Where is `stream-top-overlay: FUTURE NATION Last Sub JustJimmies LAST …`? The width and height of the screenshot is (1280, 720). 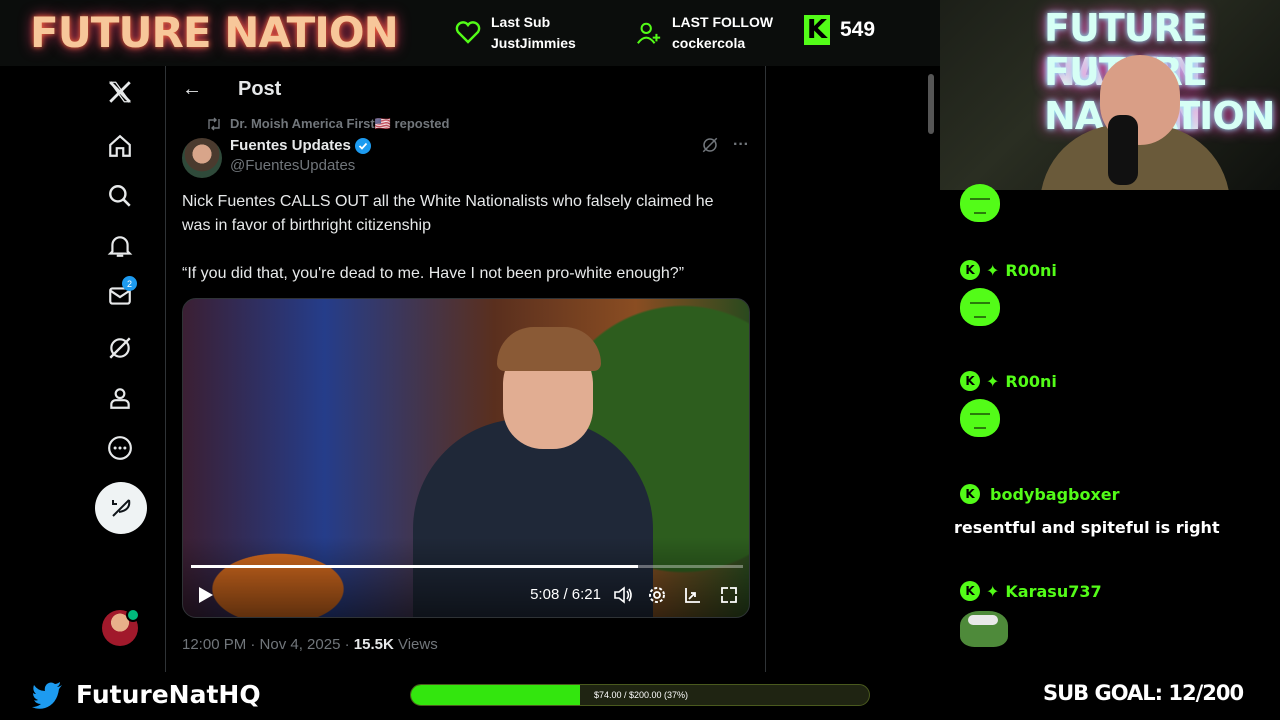 stream-top-overlay: FUTURE NATION Last Sub JustJimmies LAST … is located at coordinates (470, 33).